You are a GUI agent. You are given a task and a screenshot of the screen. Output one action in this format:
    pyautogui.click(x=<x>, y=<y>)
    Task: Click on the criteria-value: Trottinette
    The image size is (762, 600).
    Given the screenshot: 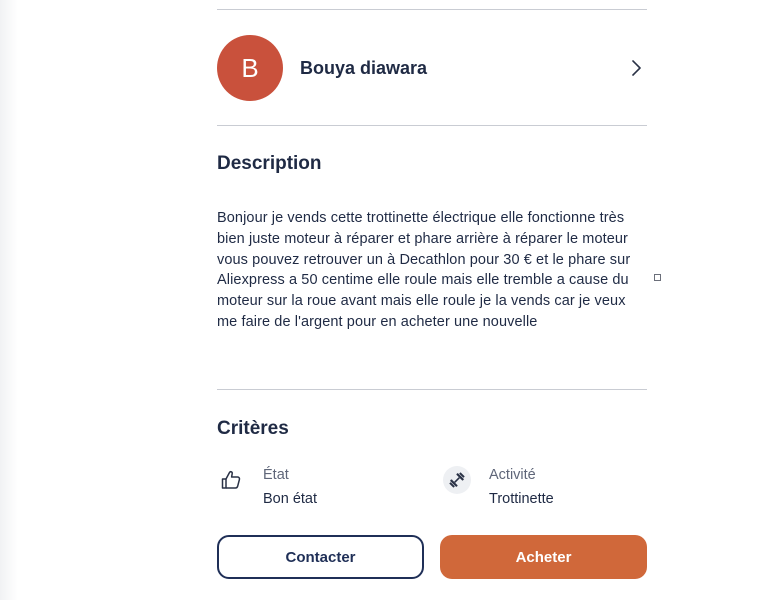 What is the action you would take?
    pyautogui.click(x=521, y=499)
    